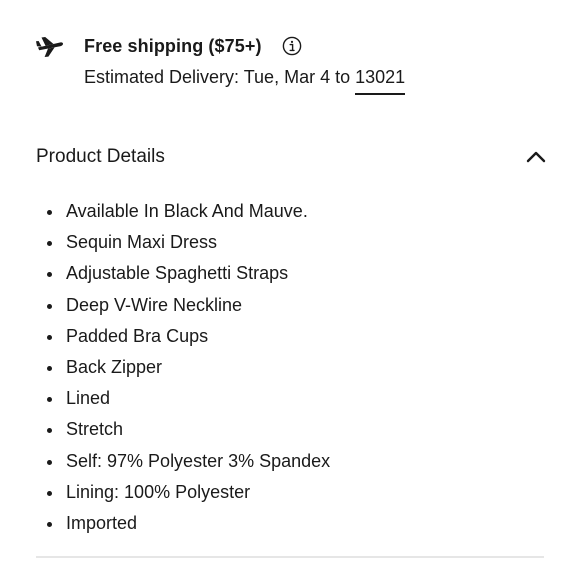 The width and height of the screenshot is (580, 580). Describe the element at coordinates (291, 157) in the screenshot. I see `product-details-toggle: Product Details` at that location.